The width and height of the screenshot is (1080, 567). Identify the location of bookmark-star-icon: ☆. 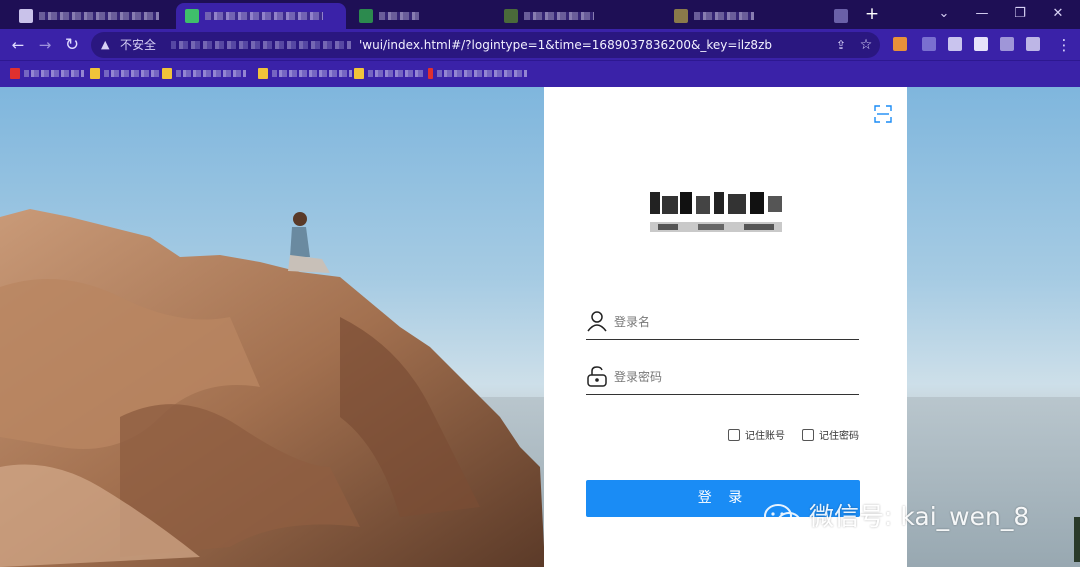
(866, 45).